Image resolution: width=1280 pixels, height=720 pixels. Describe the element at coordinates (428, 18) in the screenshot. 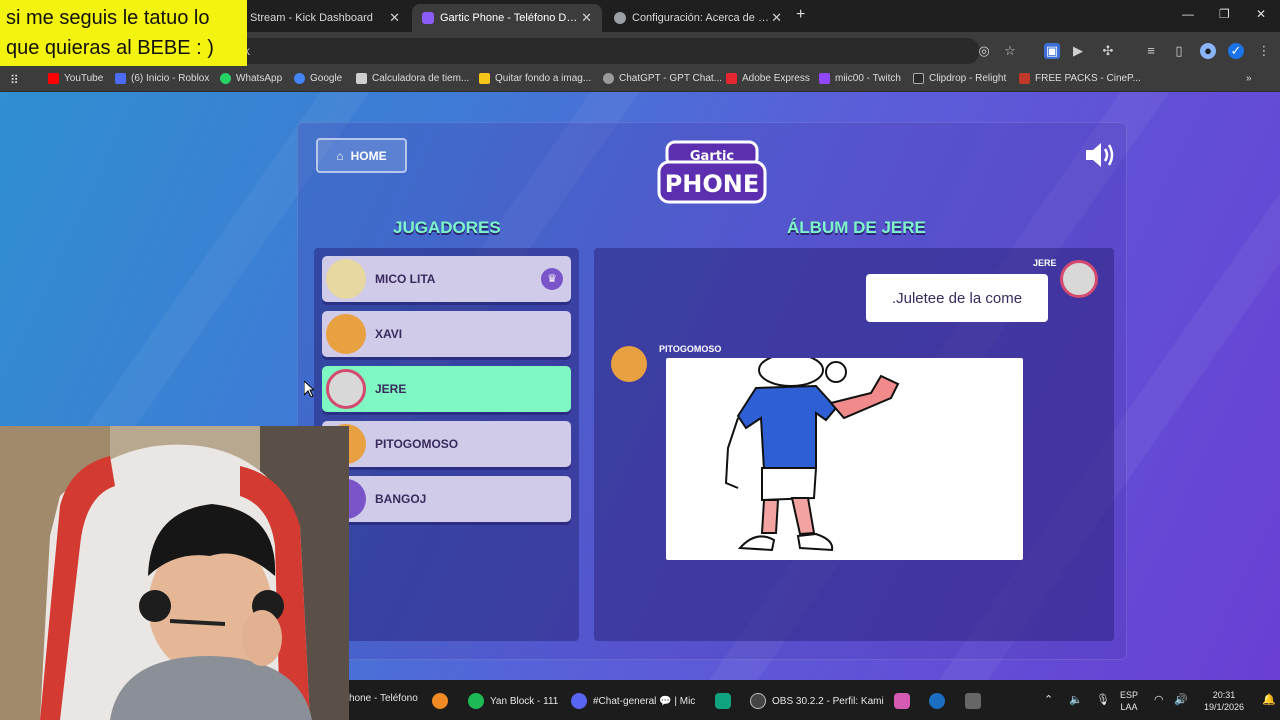

I see `gartic-favicon-icon` at that location.